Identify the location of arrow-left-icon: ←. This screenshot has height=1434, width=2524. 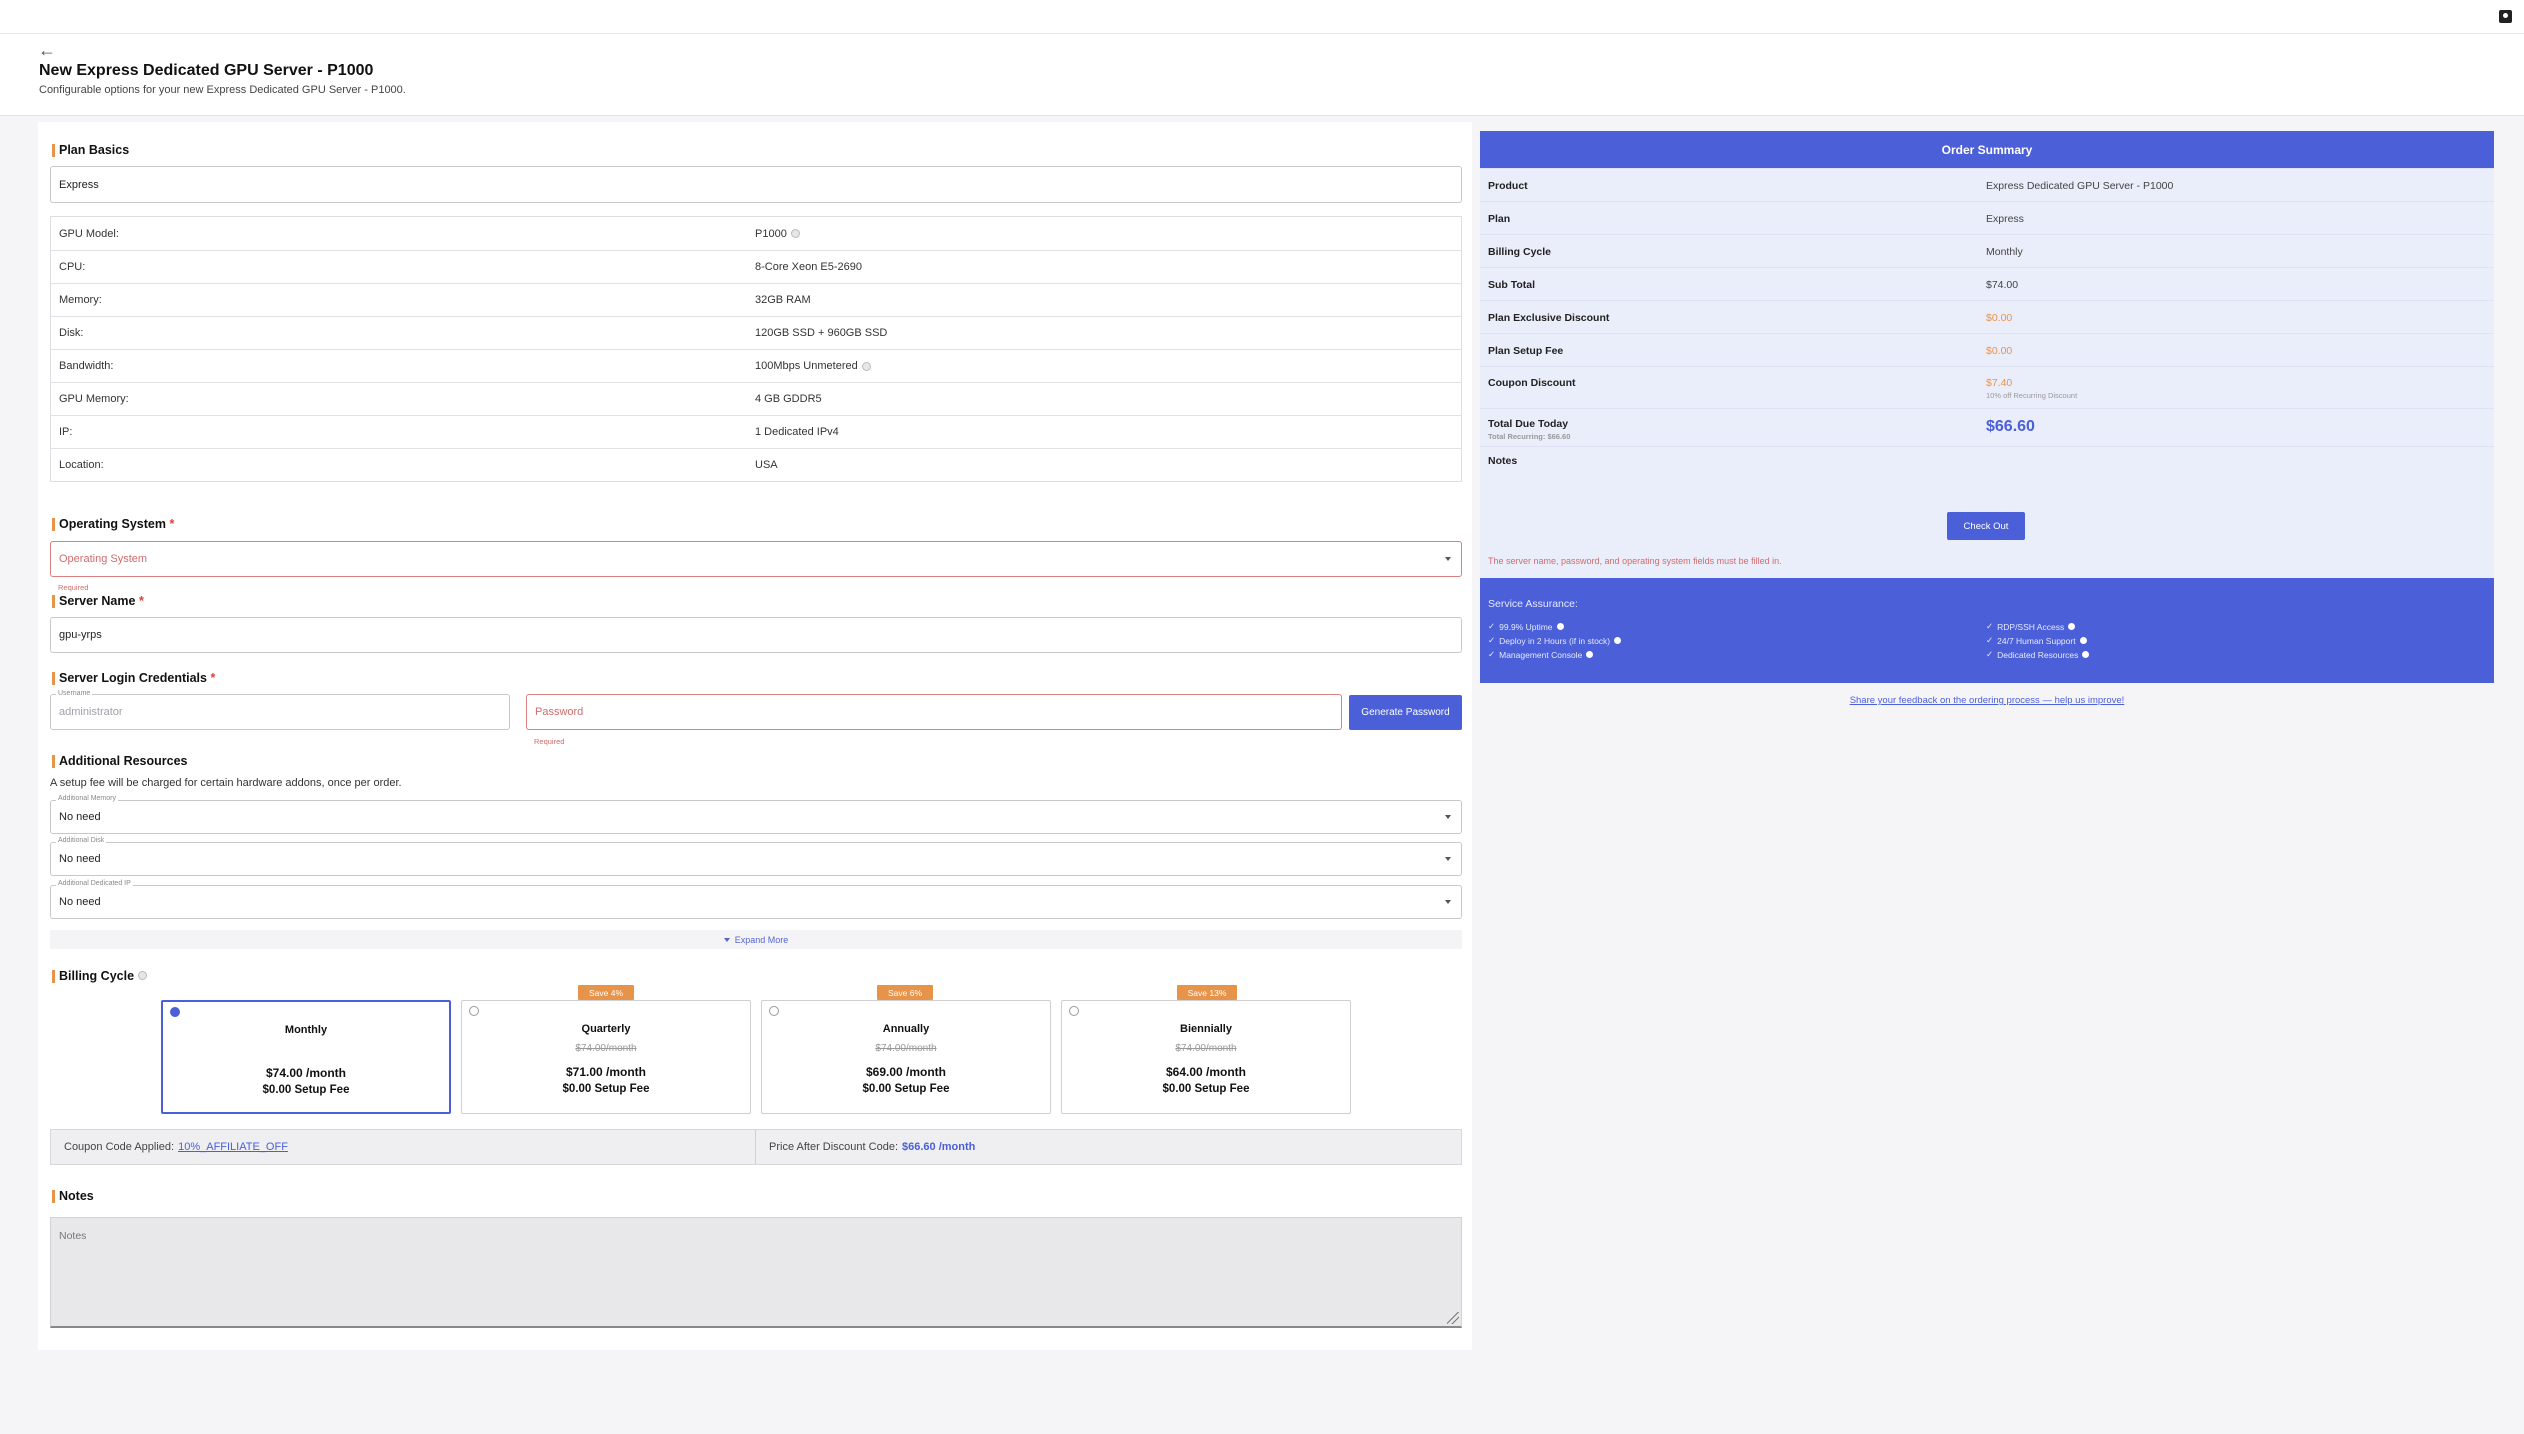
(47, 50).